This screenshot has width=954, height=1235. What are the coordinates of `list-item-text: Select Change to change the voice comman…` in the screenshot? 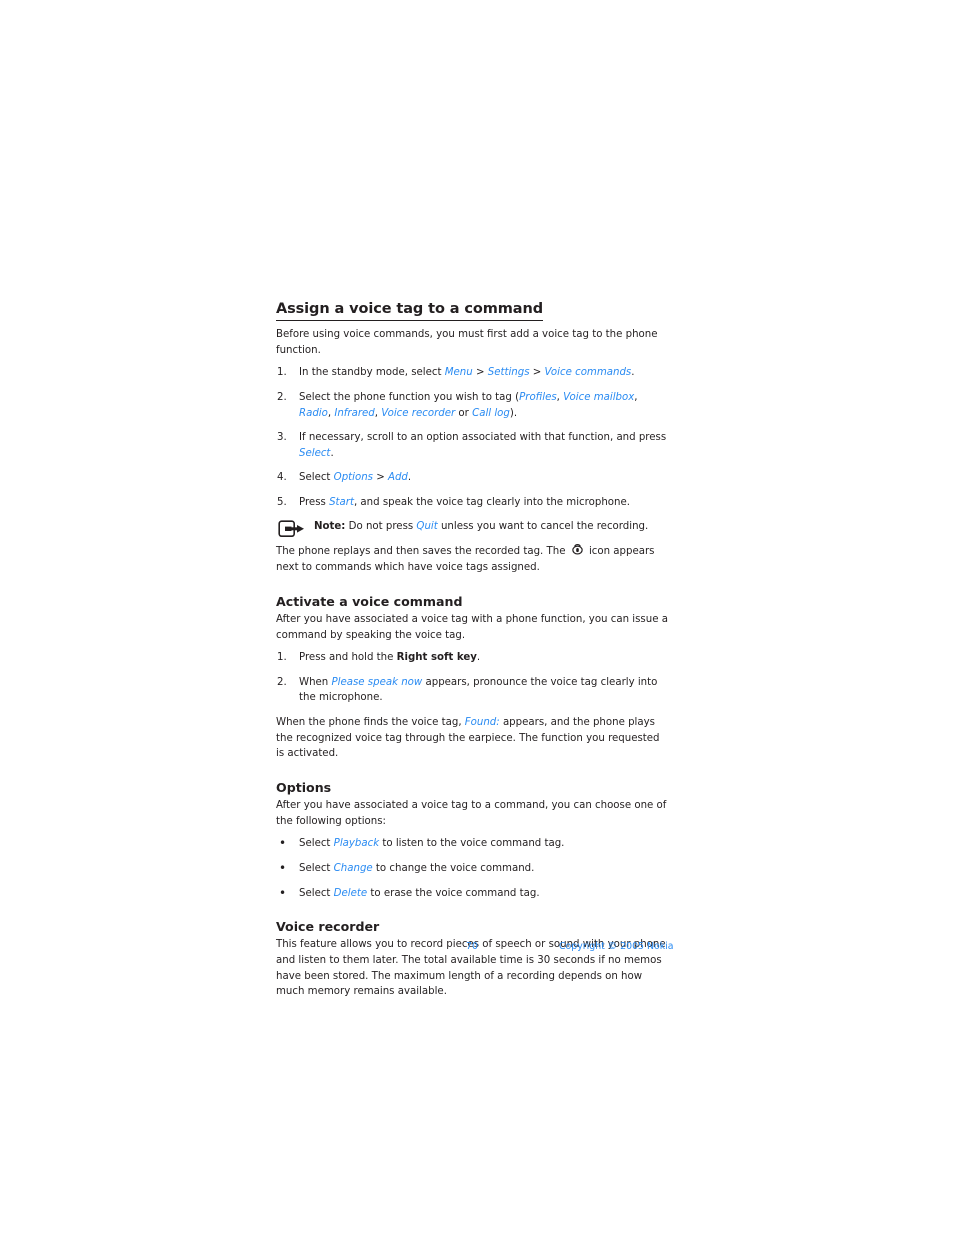 It's located at (416, 868).